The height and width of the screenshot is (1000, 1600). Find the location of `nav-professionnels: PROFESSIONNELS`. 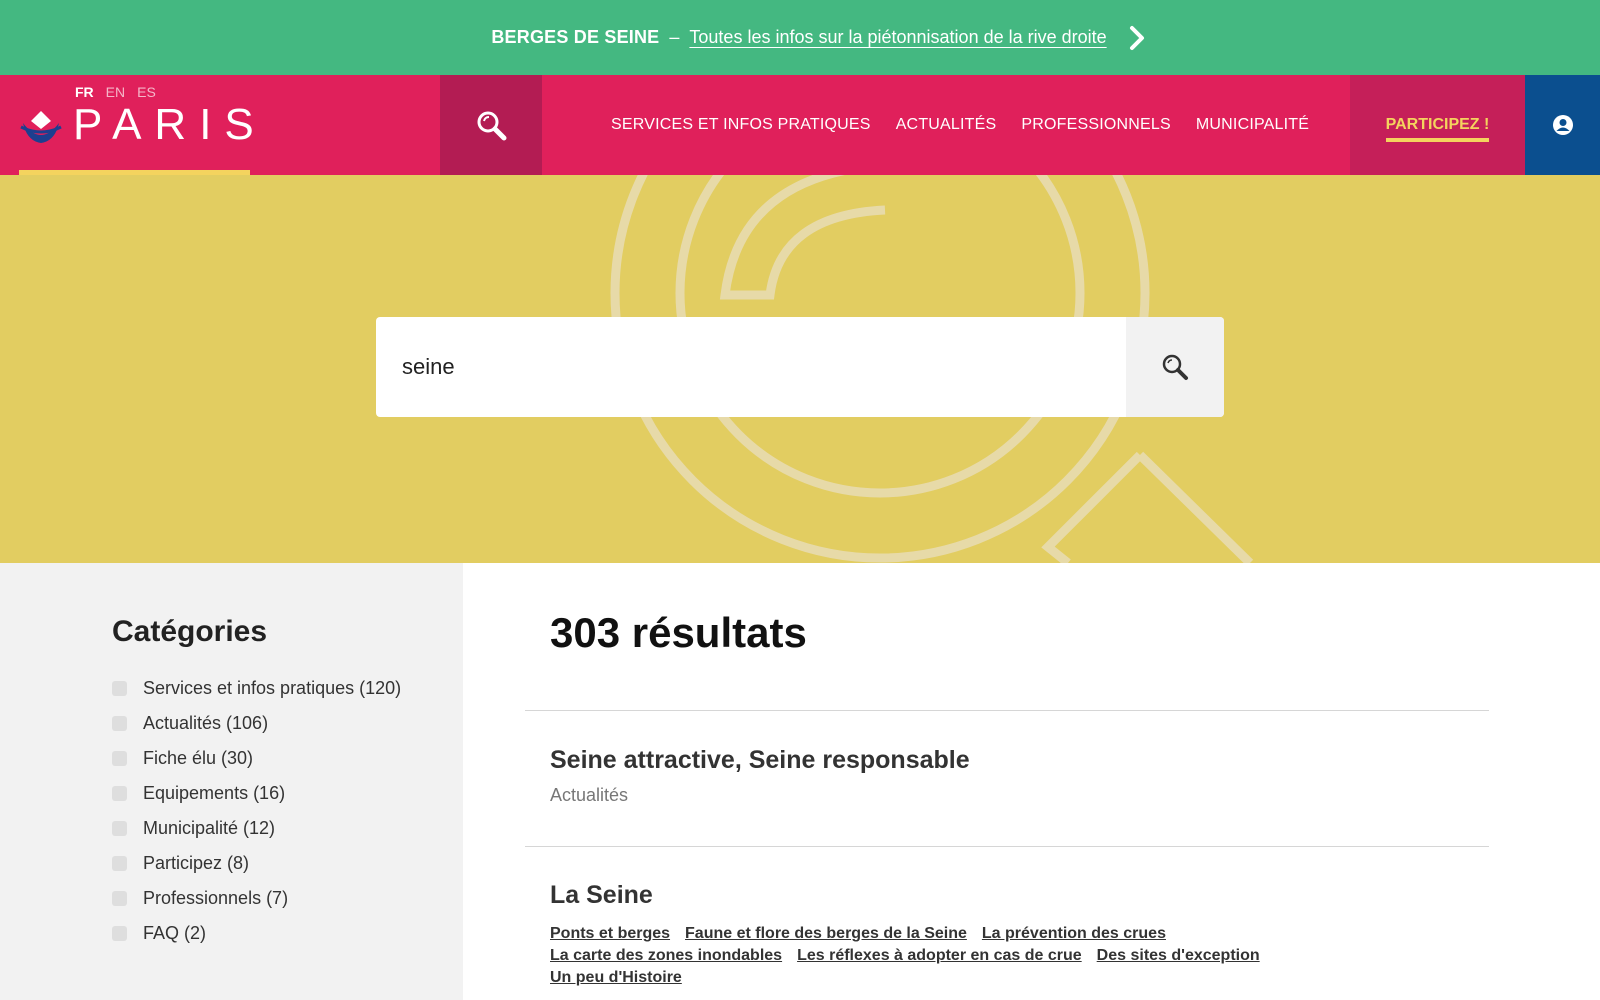

nav-professionnels: PROFESSIONNELS is located at coordinates (1096, 125).